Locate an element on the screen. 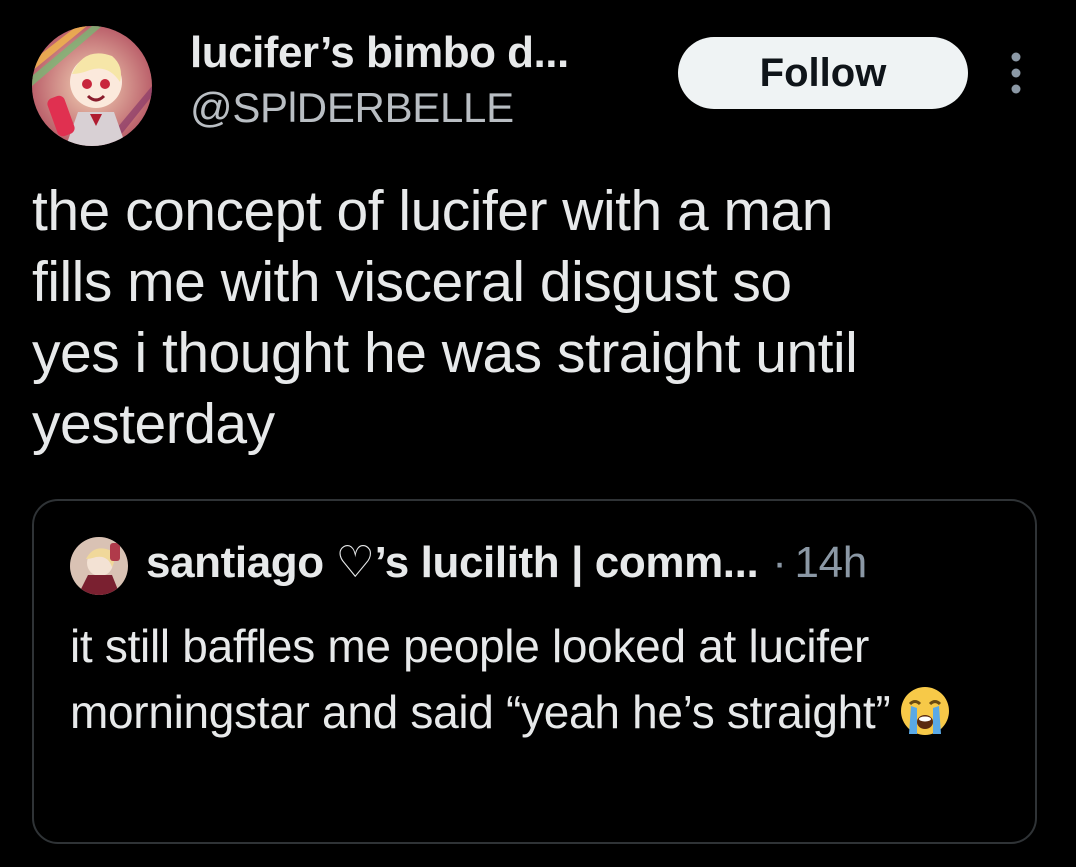  author-handle: @SPlDERBELLE is located at coordinates (352, 108).